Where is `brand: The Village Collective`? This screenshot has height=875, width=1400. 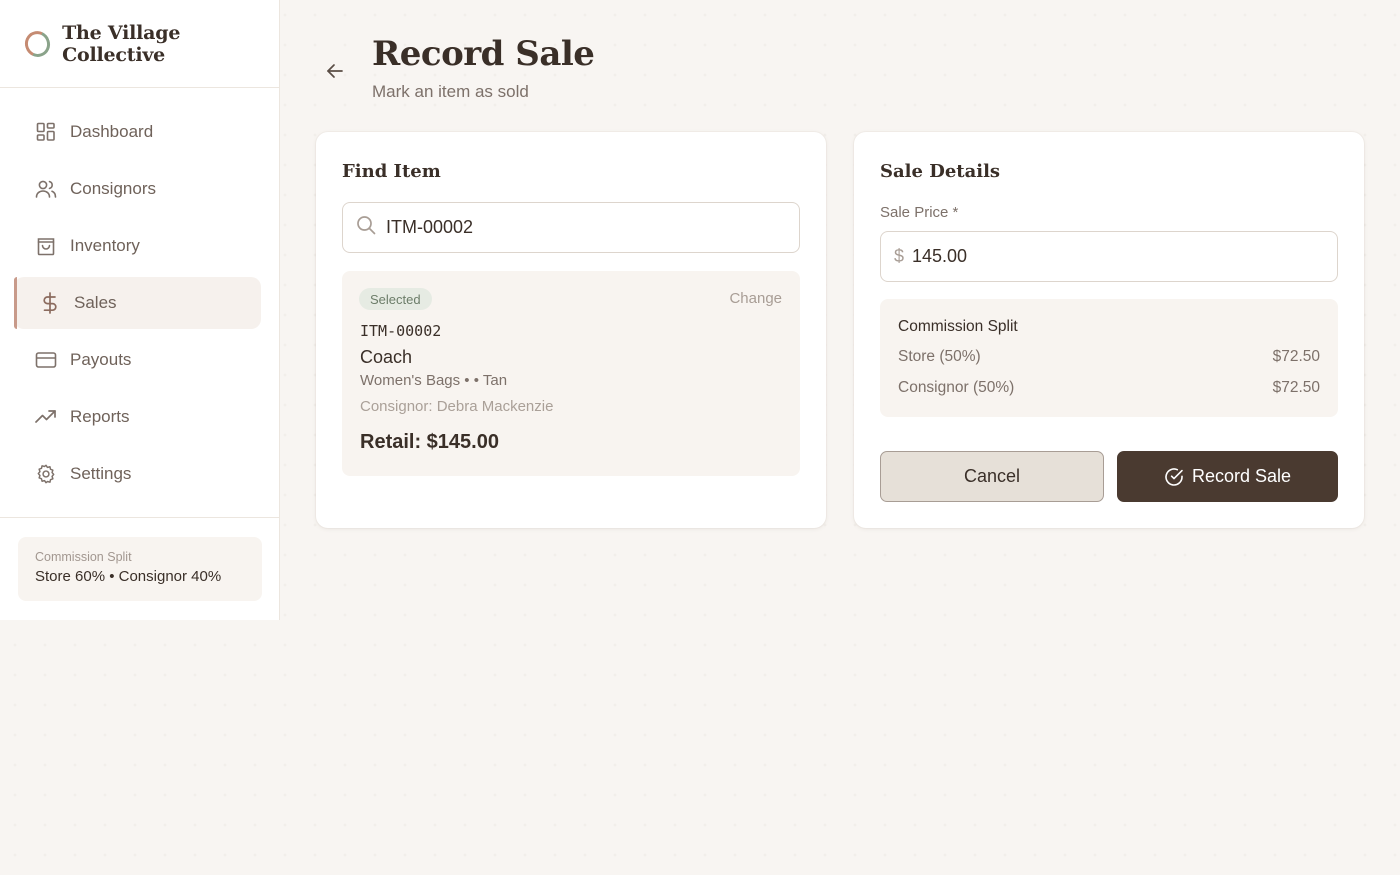
brand: The Village Collective is located at coordinates (139, 44).